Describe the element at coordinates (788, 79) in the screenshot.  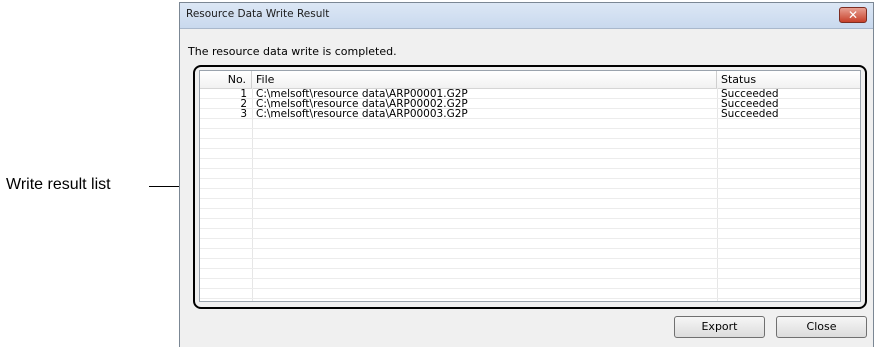
I see `column-header-status: Status` at that location.